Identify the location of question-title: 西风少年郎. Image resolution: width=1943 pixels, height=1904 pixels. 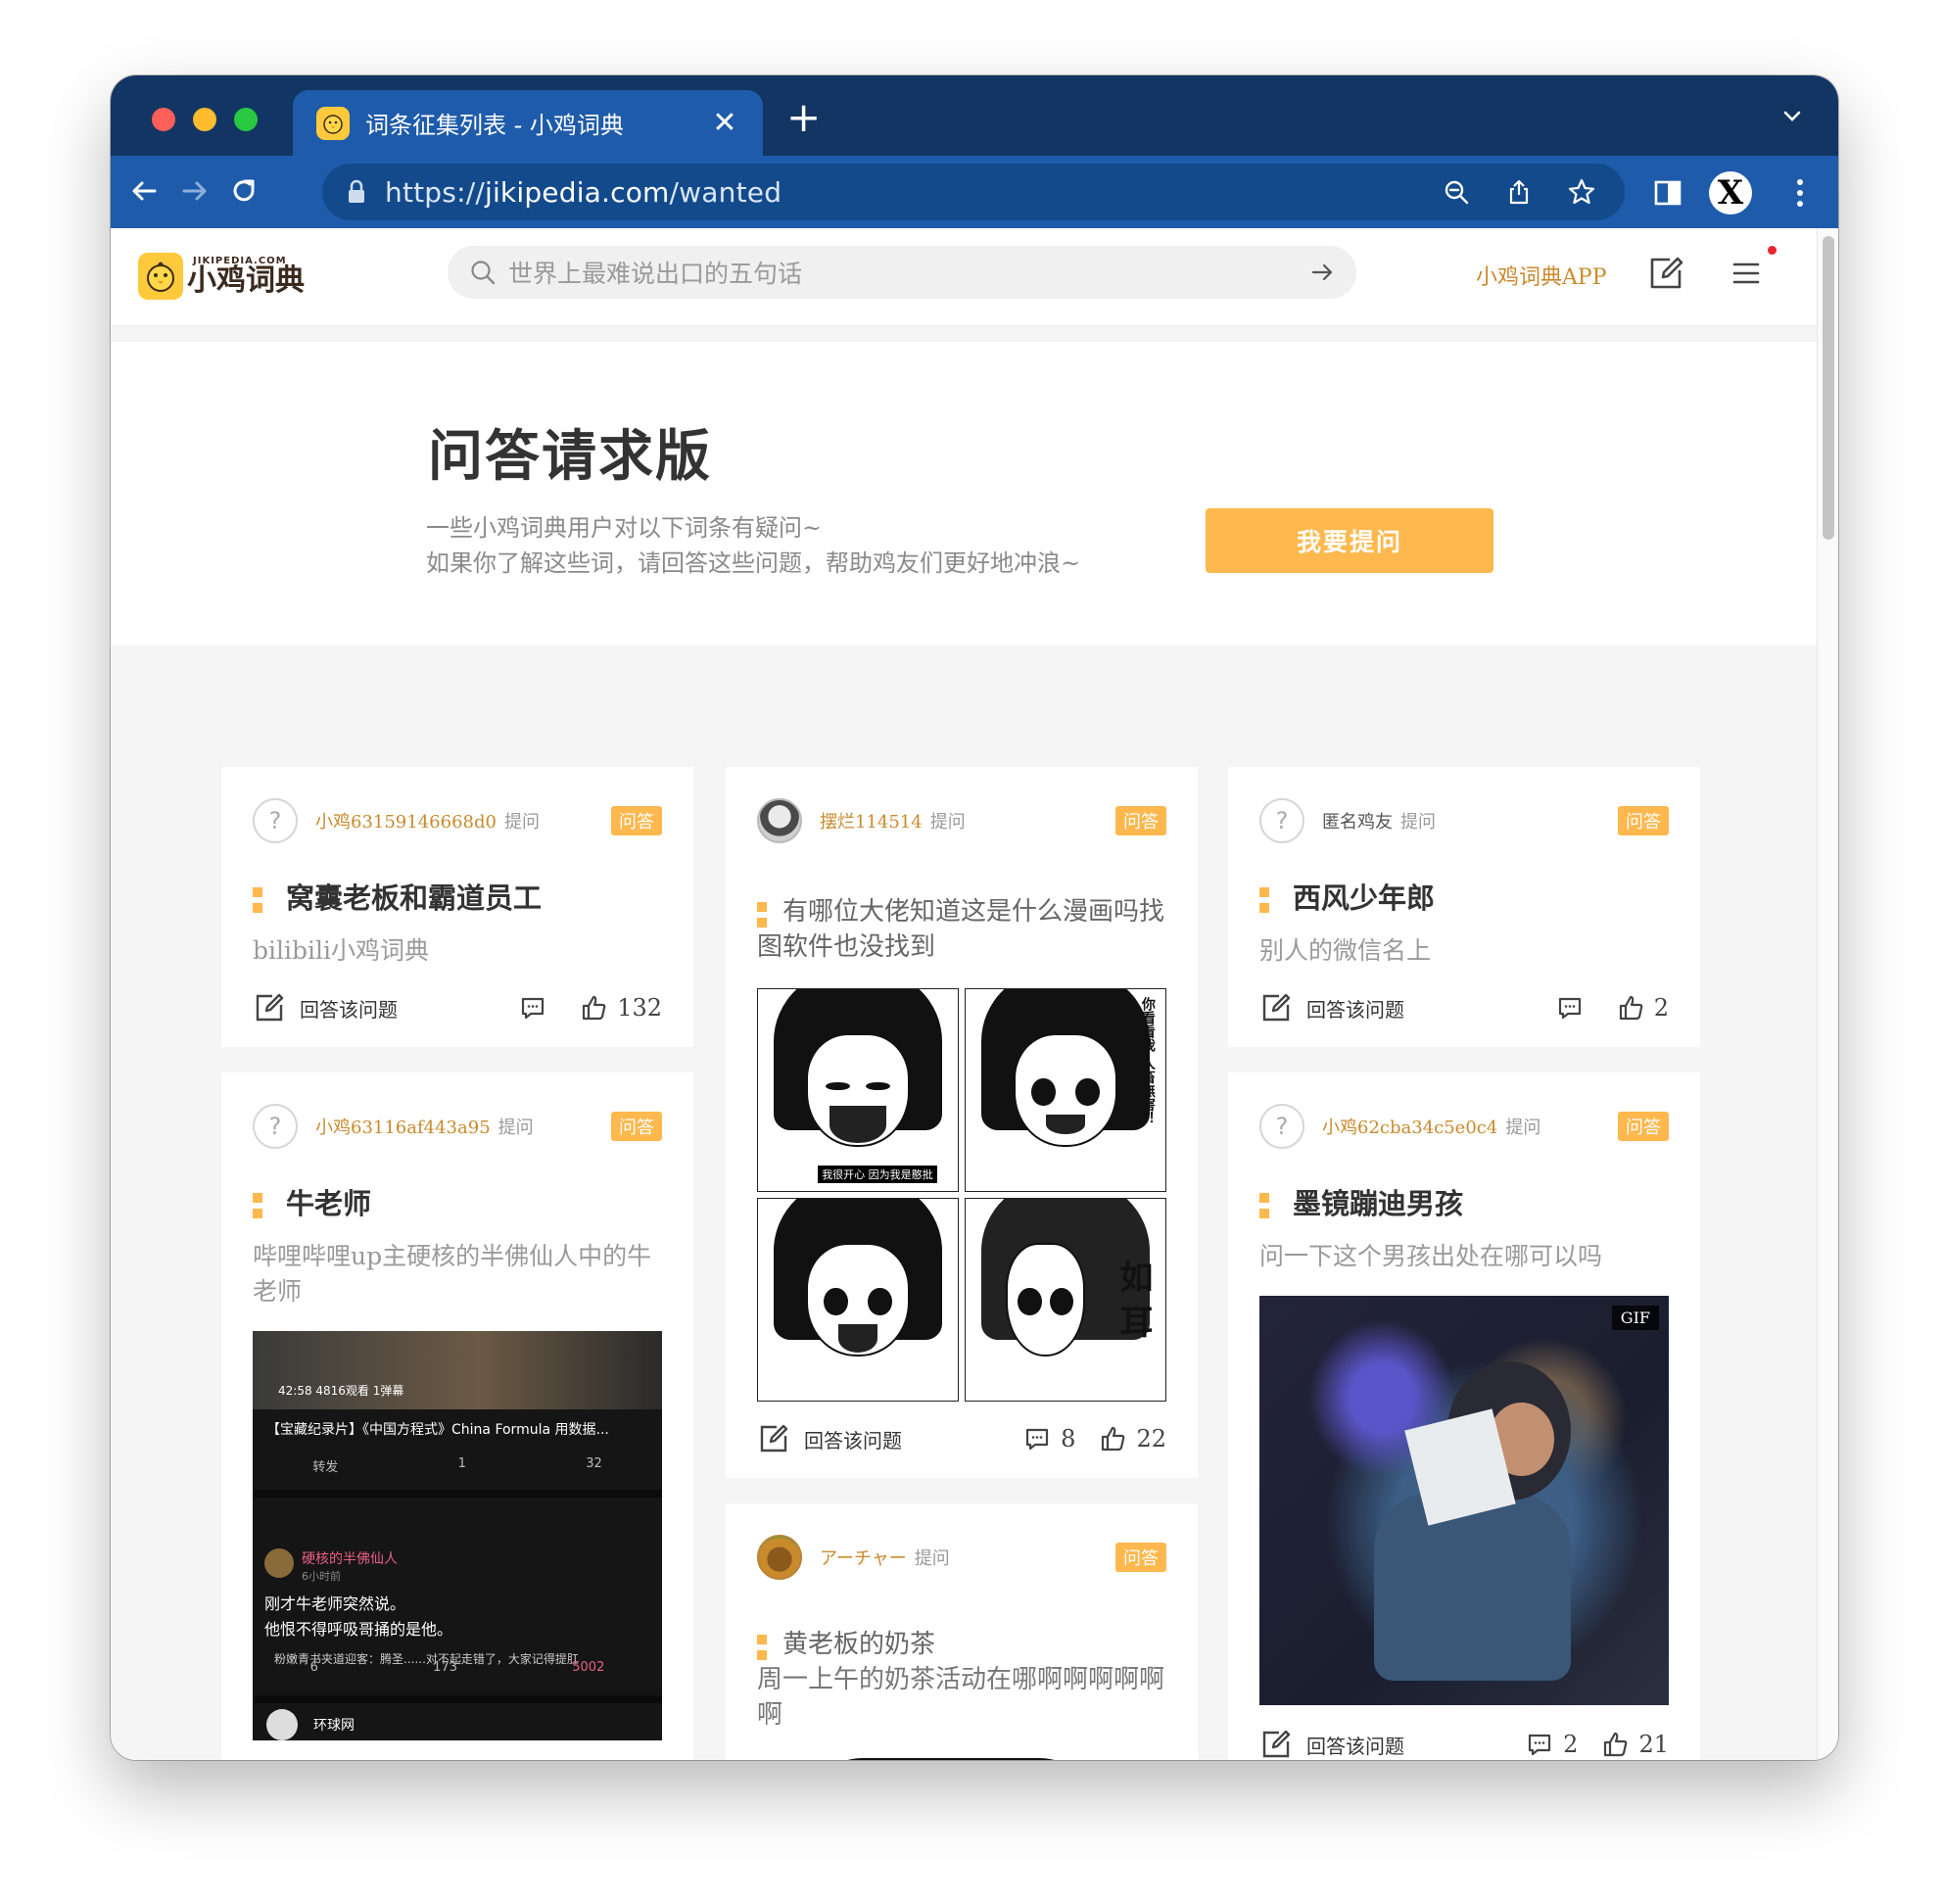
(1347, 898).